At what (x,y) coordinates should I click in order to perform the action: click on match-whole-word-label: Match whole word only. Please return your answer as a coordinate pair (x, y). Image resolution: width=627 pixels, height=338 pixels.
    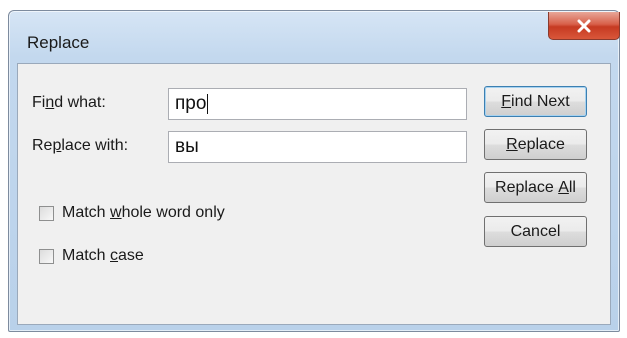
    Looking at the image, I should click on (143, 212).